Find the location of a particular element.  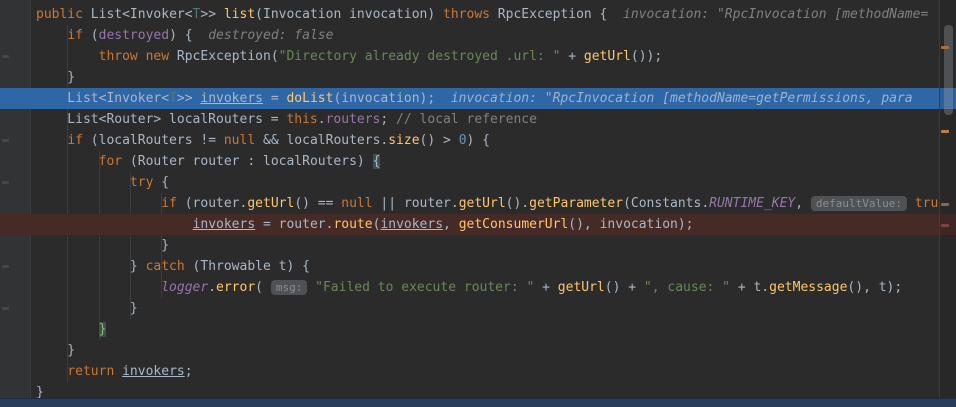

code-token: ()); is located at coordinates (646, 56).